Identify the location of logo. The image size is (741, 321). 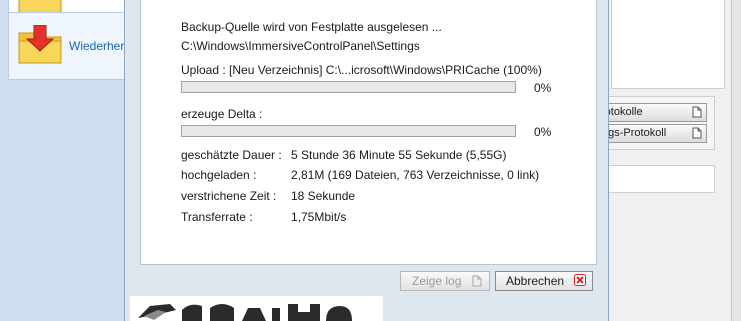
(245, 312).